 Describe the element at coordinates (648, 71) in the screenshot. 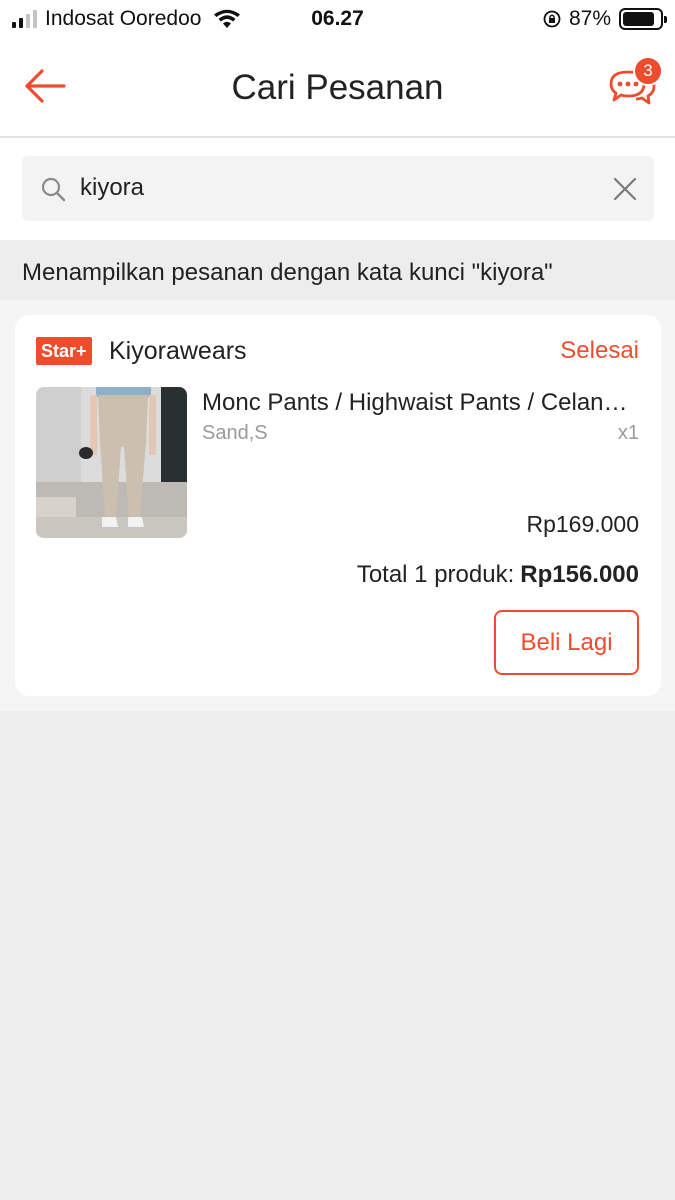

I see `chat-badge: 3` at that location.